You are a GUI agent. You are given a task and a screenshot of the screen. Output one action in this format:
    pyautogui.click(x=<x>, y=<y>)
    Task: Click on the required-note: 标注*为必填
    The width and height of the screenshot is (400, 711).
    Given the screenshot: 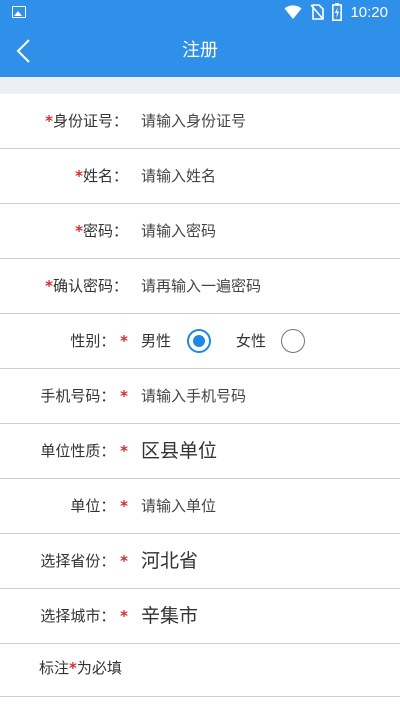 What is the action you would take?
    pyautogui.click(x=80, y=668)
    